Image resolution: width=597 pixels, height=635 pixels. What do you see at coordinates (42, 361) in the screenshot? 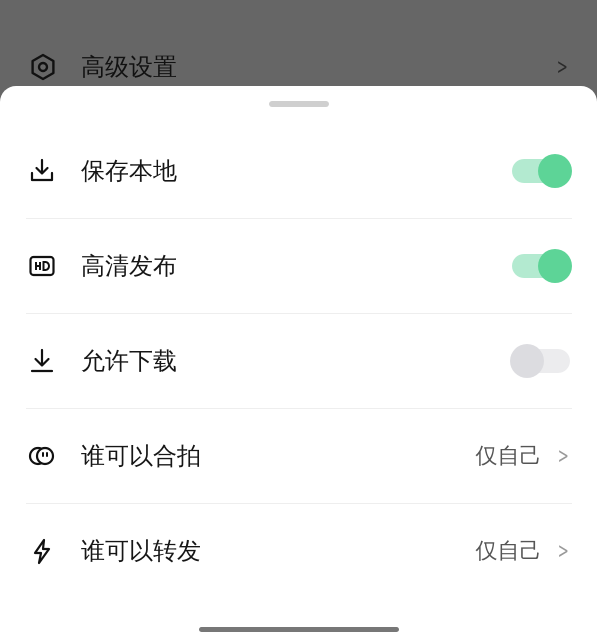
I see `download-icon` at bounding box center [42, 361].